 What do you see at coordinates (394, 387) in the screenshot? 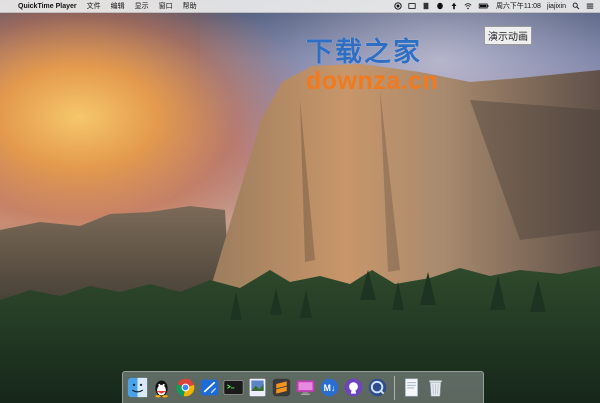
I see `dock-separator` at bounding box center [394, 387].